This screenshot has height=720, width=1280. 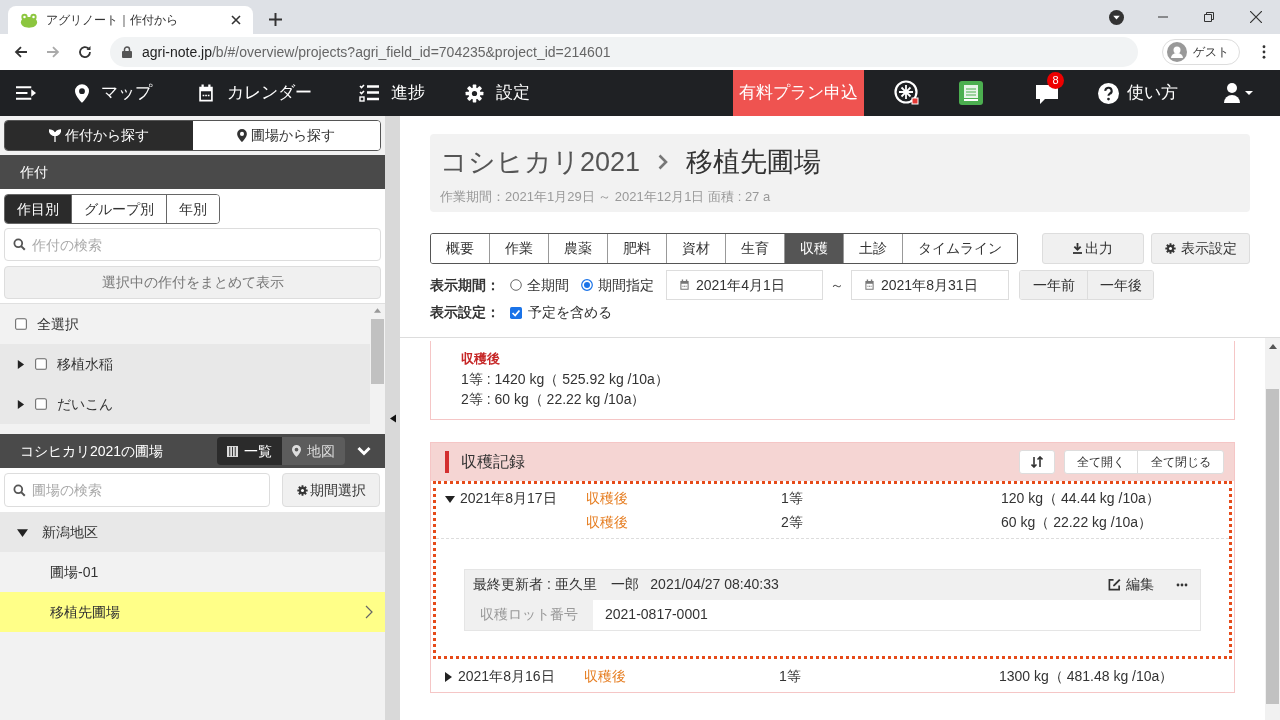 What do you see at coordinates (506, 676) in the screenshot?
I see `record-date: 2021年8月16日` at bounding box center [506, 676].